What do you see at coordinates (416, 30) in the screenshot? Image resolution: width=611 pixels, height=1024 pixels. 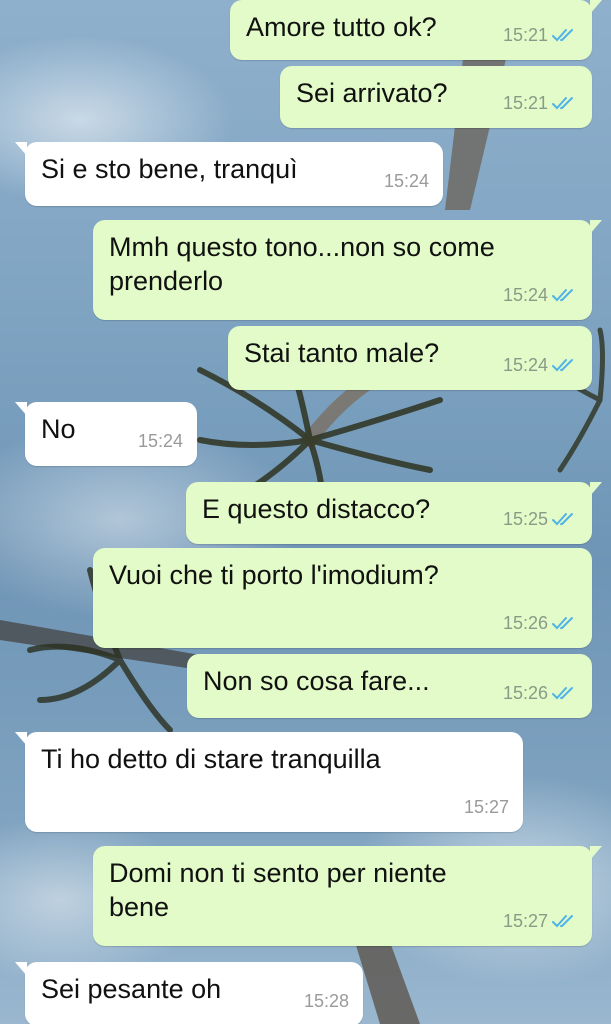 I see `outgoing-message: Amore tutto ok? 15:21` at bounding box center [416, 30].